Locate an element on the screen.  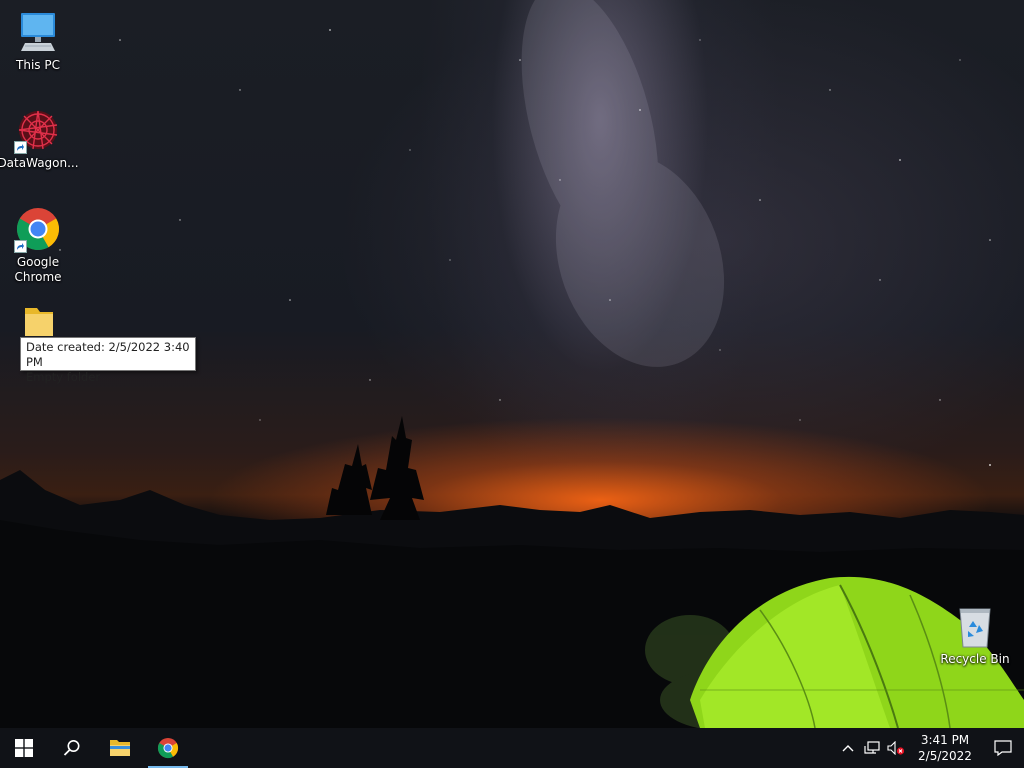
desktop-icon-recycle-bin: Recycle Bin is located at coordinates (975, 634).